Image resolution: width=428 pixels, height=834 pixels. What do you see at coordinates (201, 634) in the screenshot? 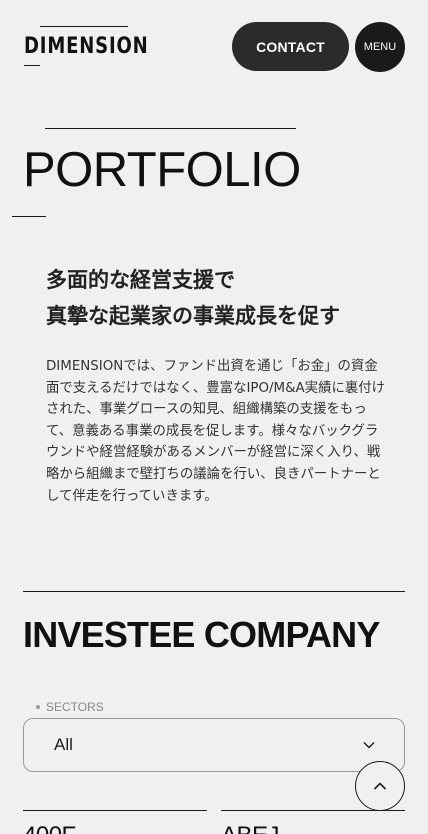
I see `investee-title: INVESTEE COMPANY` at bounding box center [201, 634].